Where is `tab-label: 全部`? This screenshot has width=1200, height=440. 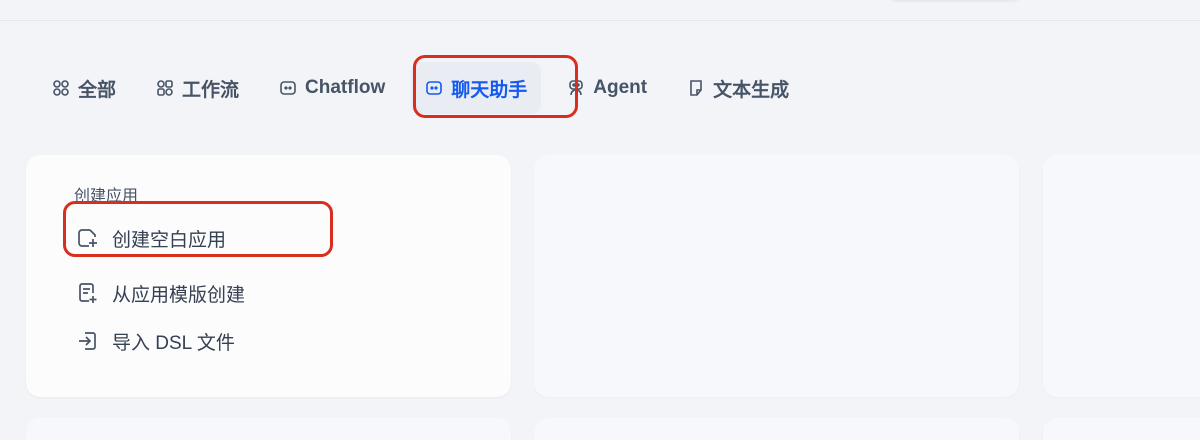
tab-label: 全部 is located at coordinates (97, 90).